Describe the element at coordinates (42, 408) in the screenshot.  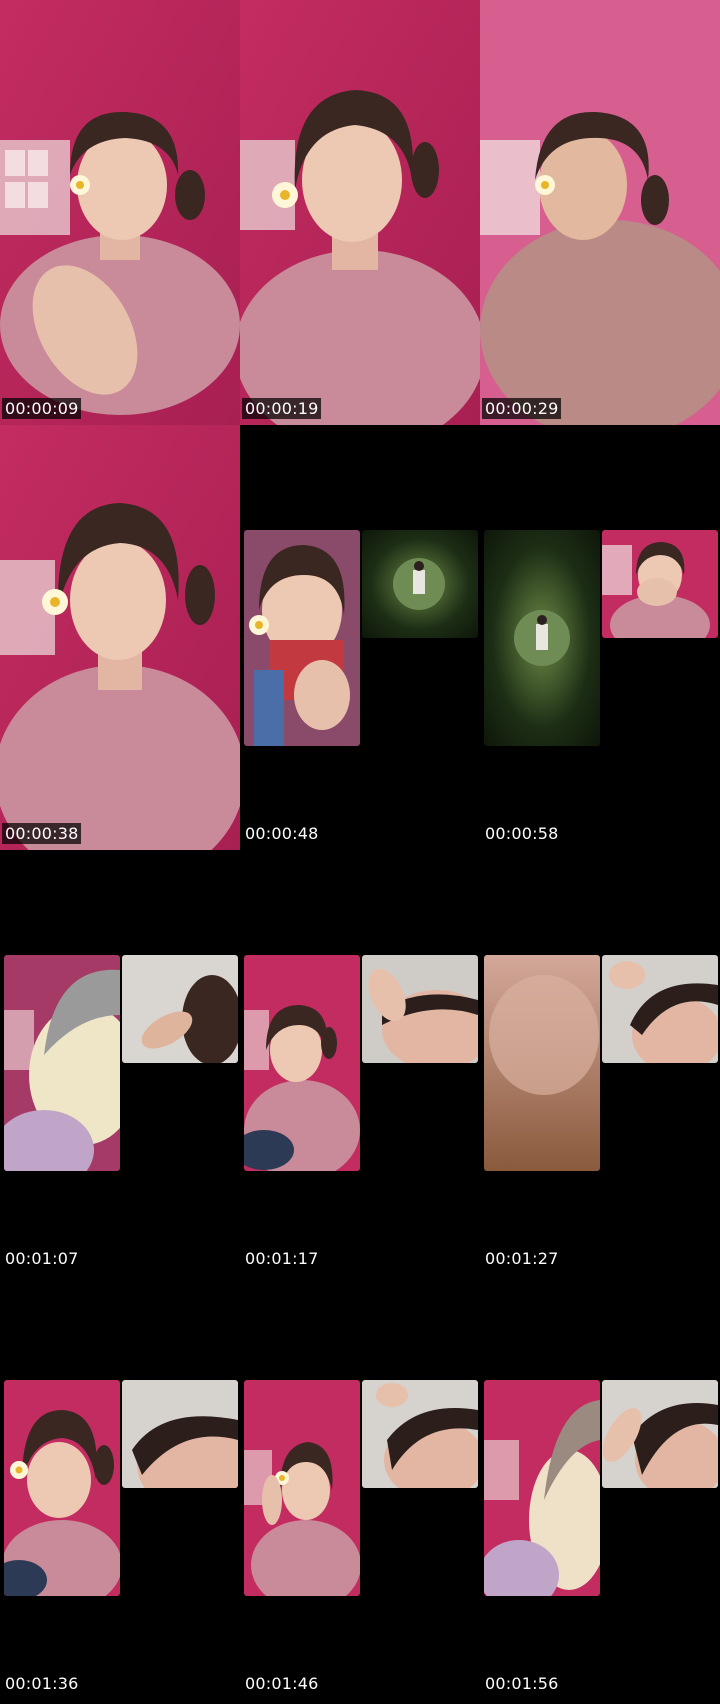
I see `timestamp: 00:00:09` at that location.